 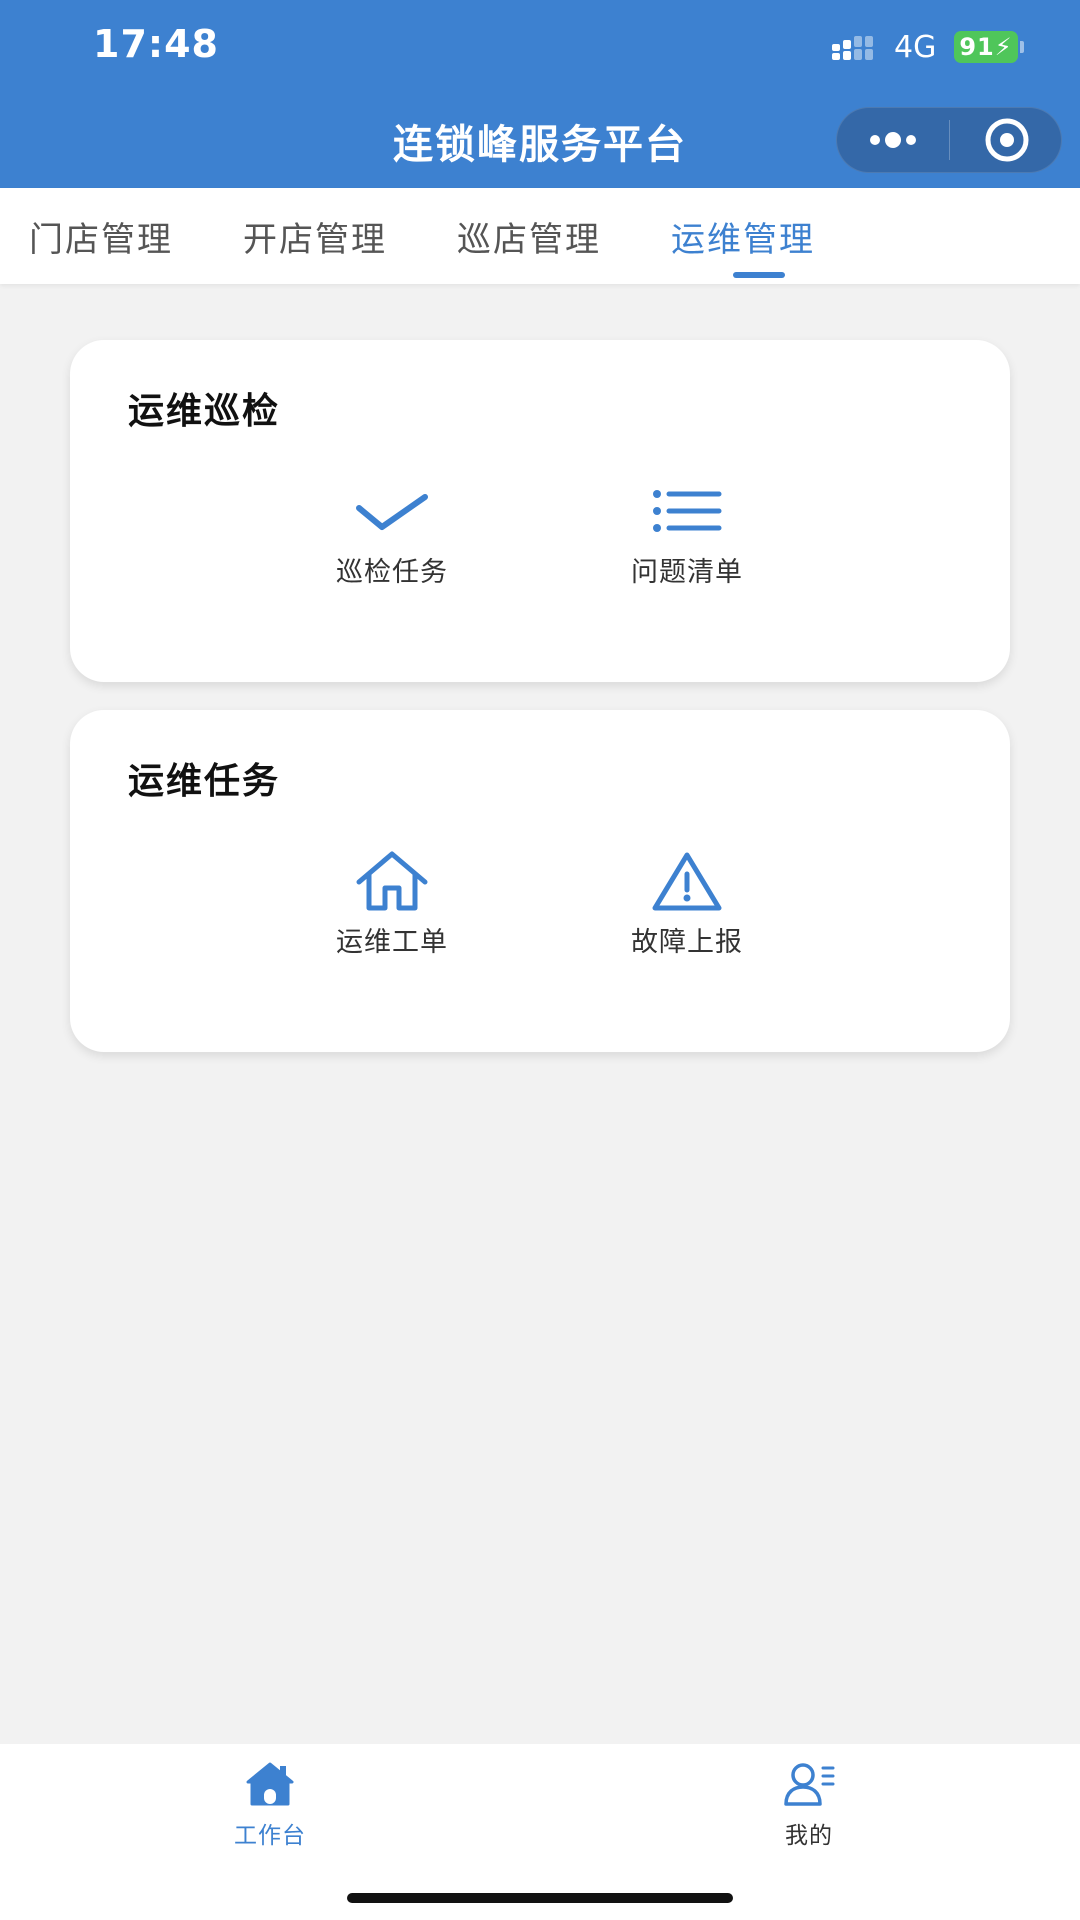 I want to click on target-close-icon, so click(x=1007, y=140).